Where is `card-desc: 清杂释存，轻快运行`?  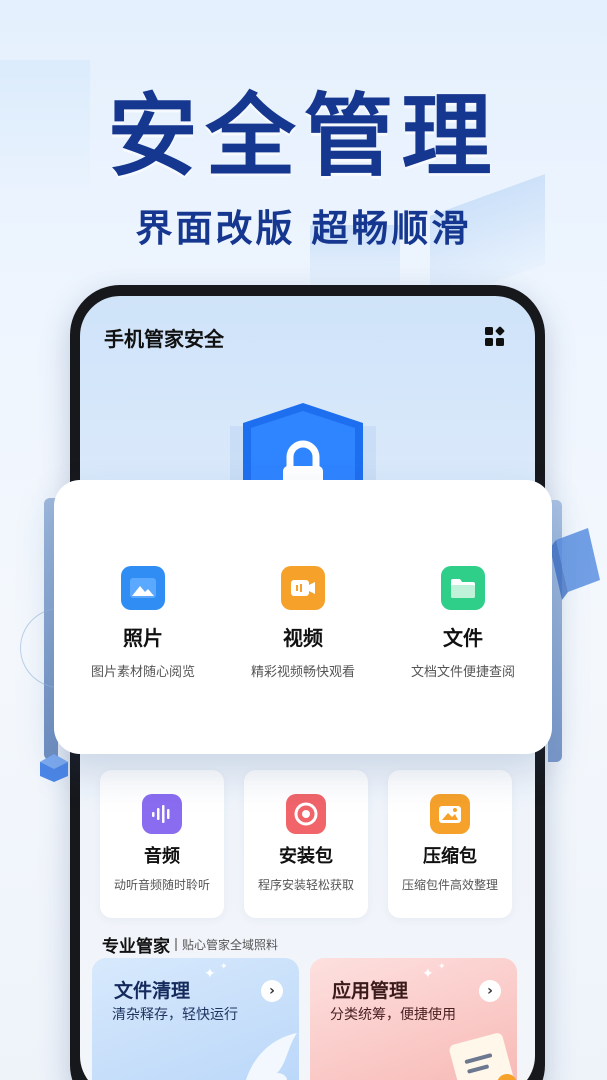 card-desc: 清杂释存，轻快运行 is located at coordinates (175, 1015).